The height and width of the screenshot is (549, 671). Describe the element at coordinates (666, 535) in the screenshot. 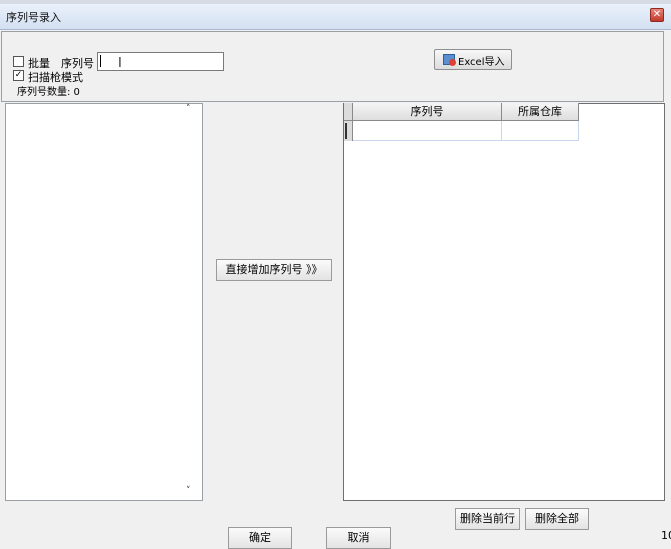

I see `corner-text: 10` at that location.